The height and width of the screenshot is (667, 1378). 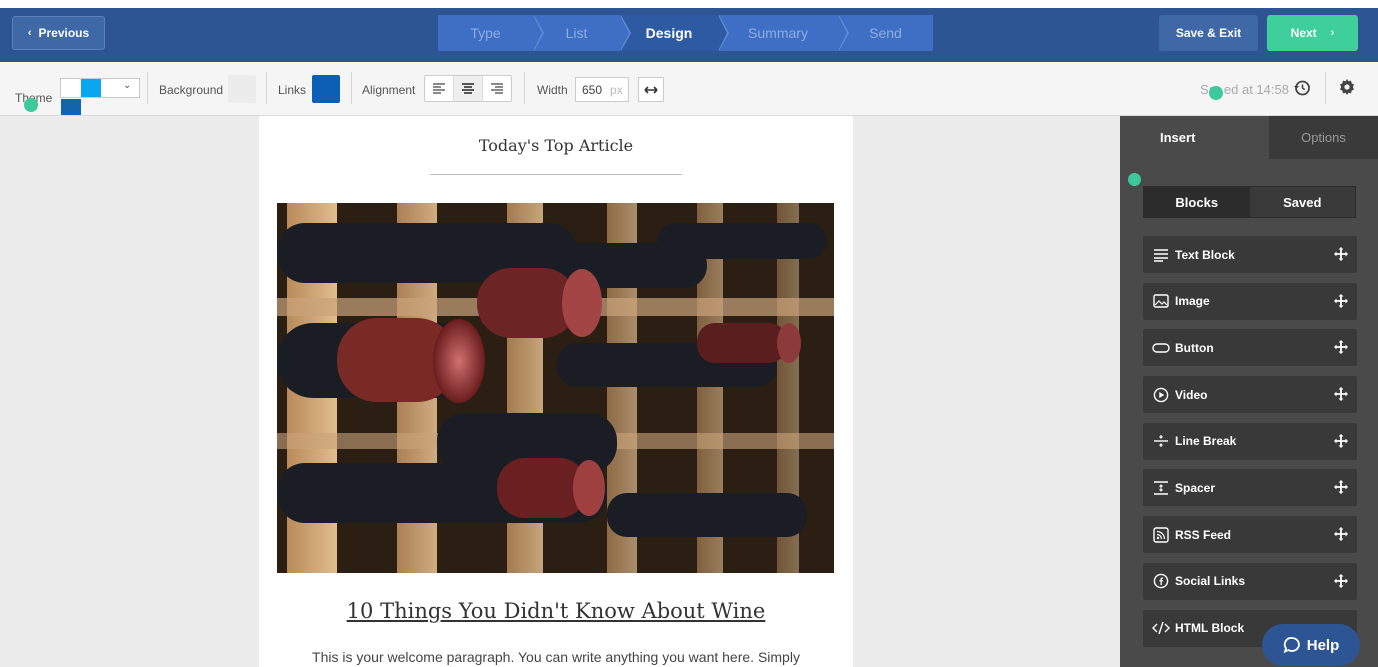 I want to click on save-exit-button: Save & Exit, so click(x=1208, y=33).